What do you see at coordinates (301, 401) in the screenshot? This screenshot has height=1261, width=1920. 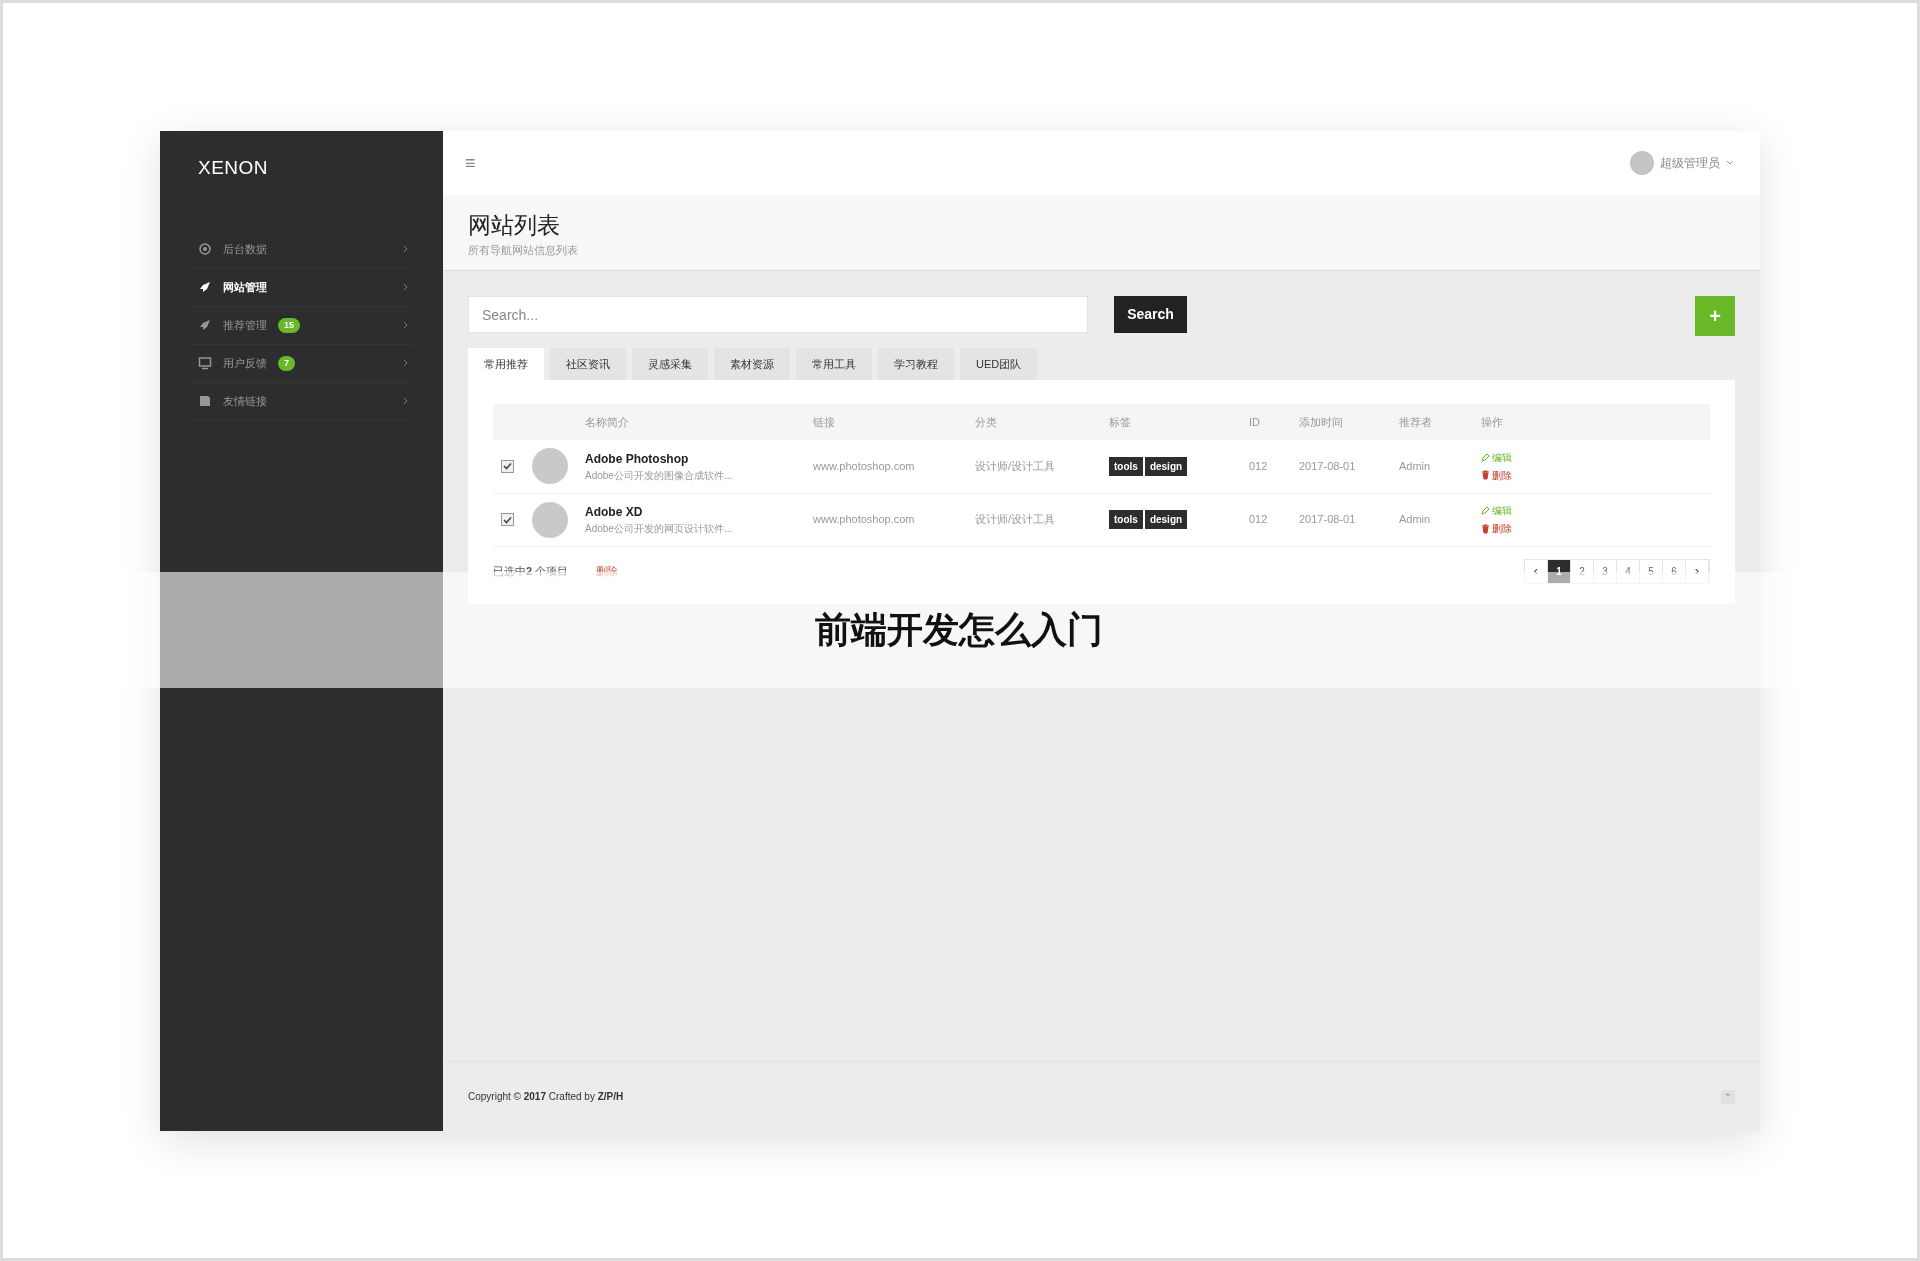 I see `sidebar-item: 友情链接` at bounding box center [301, 401].